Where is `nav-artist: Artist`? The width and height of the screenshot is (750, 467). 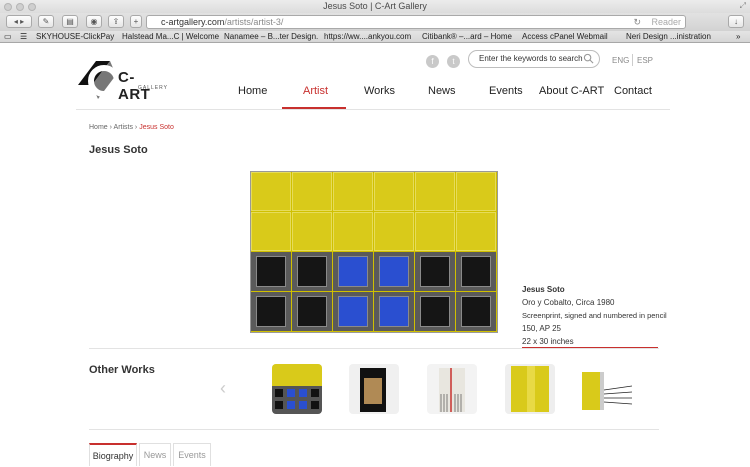
nav-artist: Artist is located at coordinates (315, 91).